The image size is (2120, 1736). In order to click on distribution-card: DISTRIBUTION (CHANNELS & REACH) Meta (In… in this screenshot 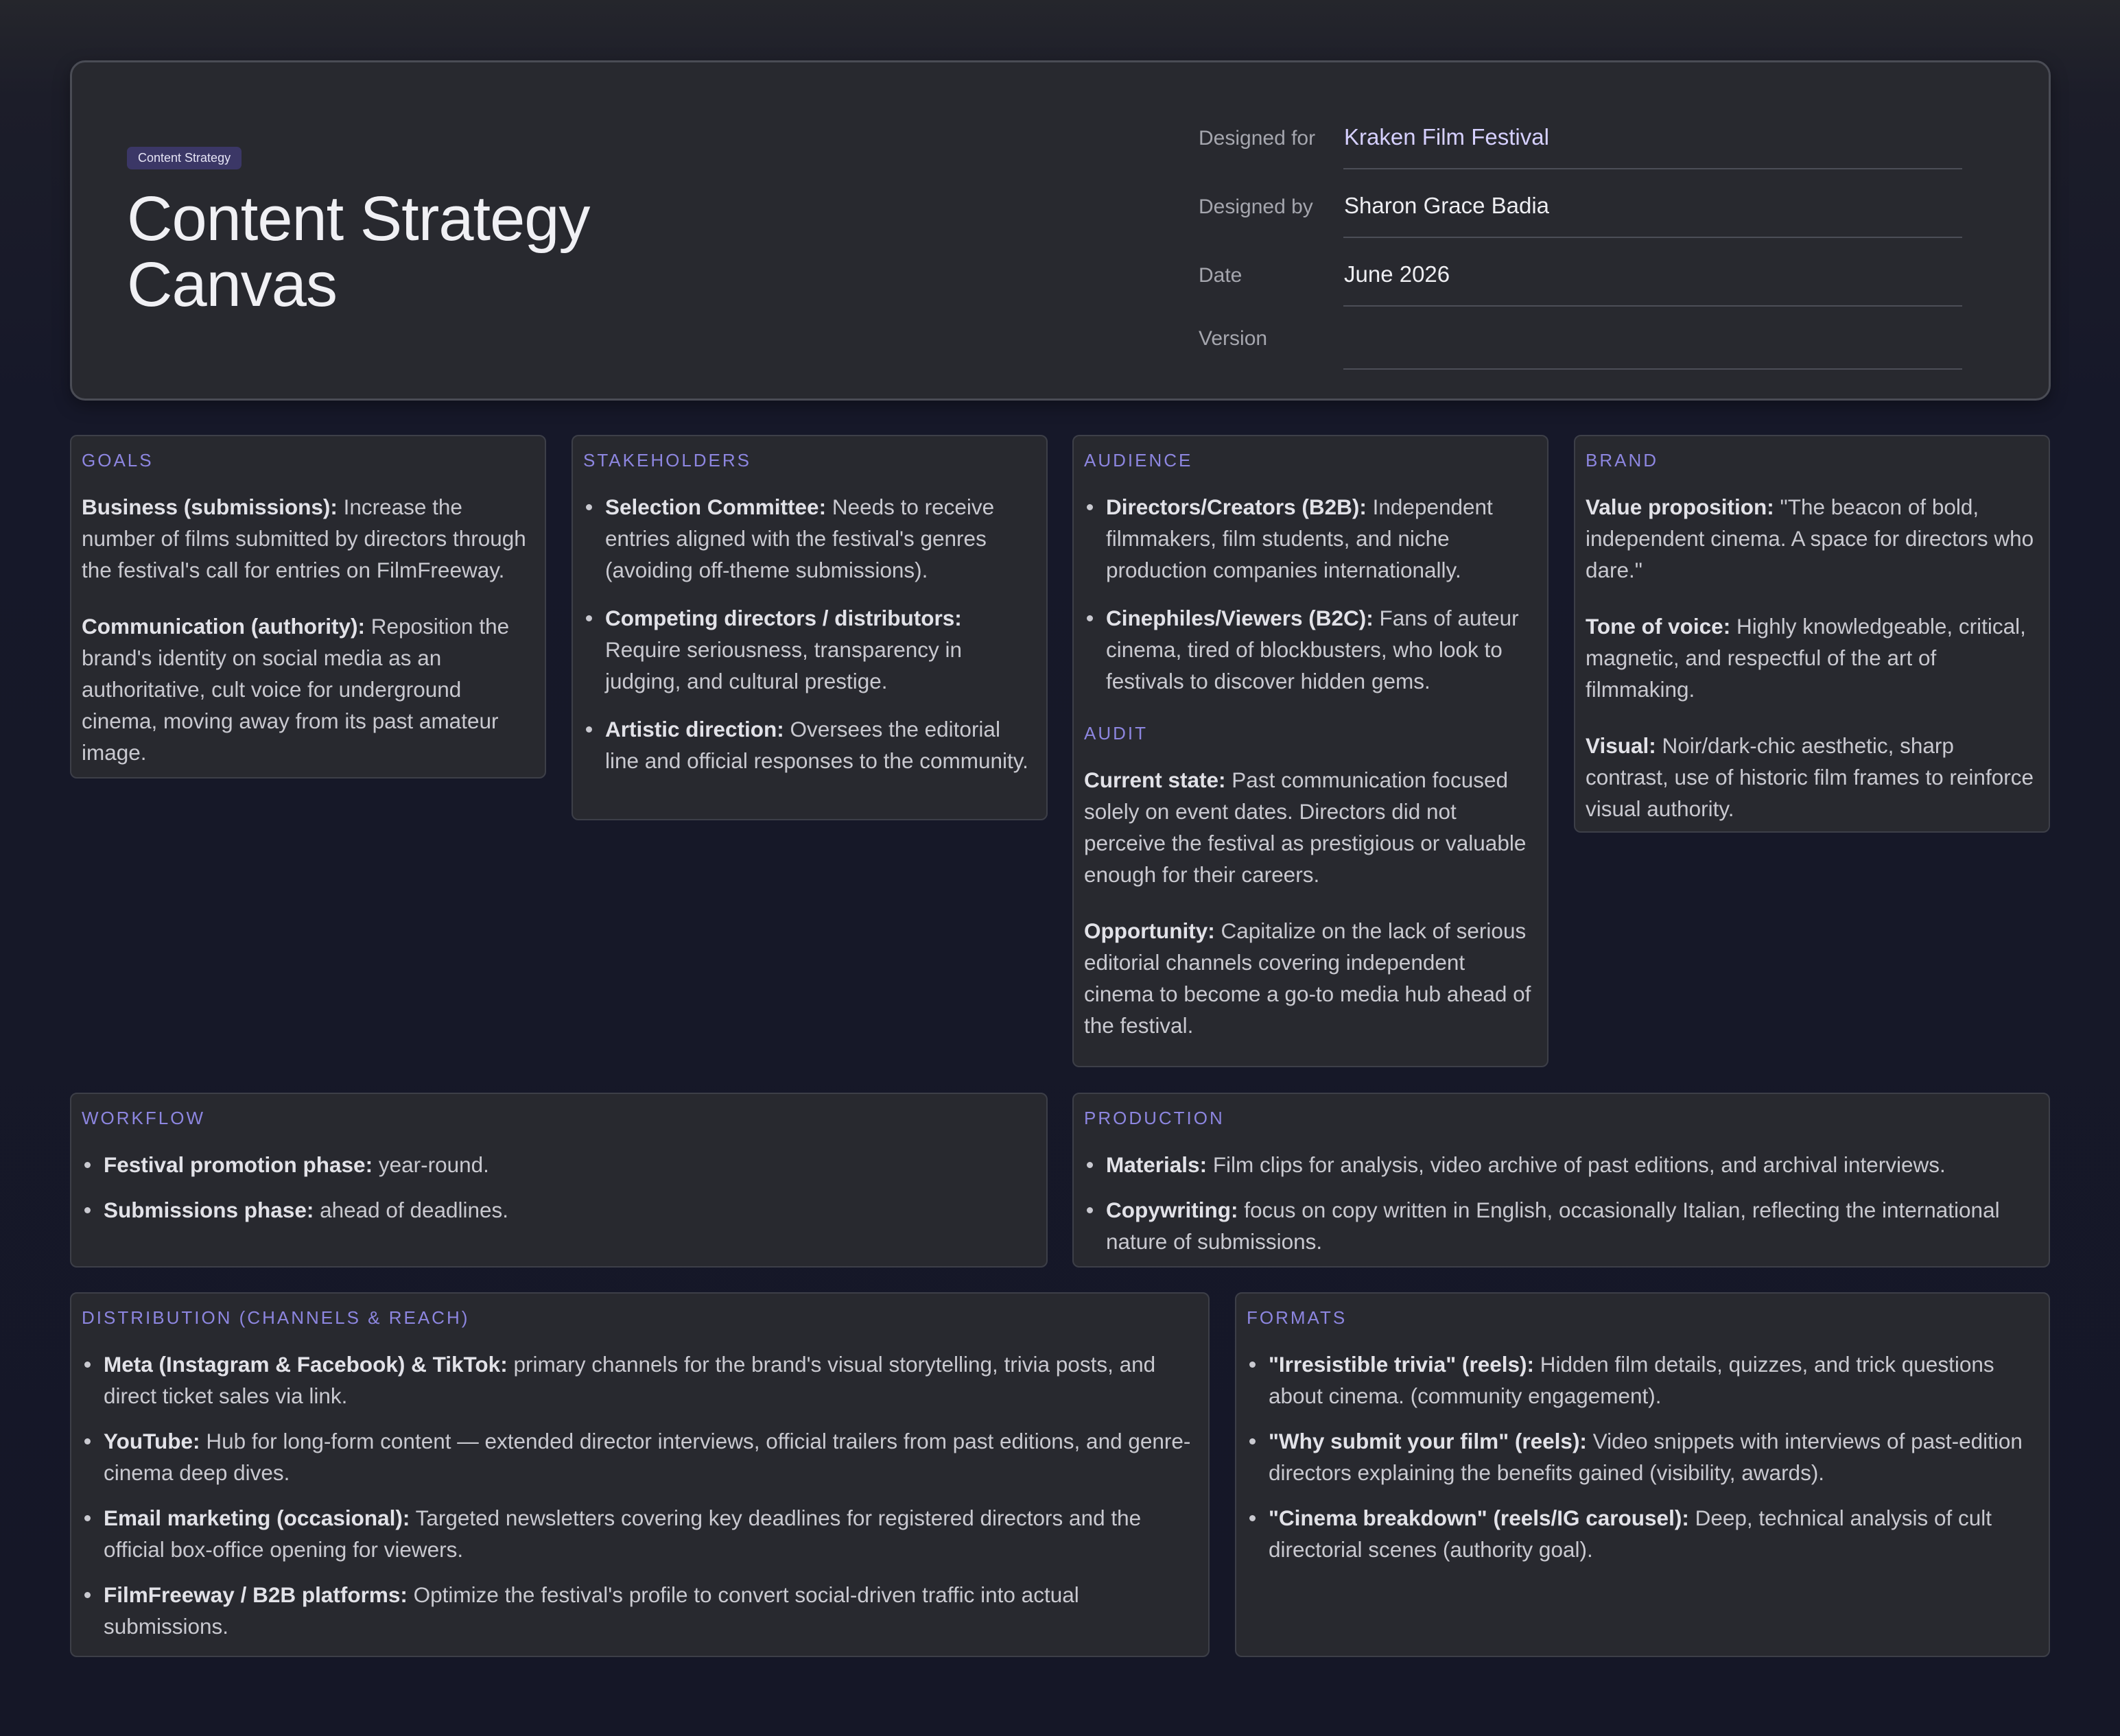, I will do `click(640, 1475)`.